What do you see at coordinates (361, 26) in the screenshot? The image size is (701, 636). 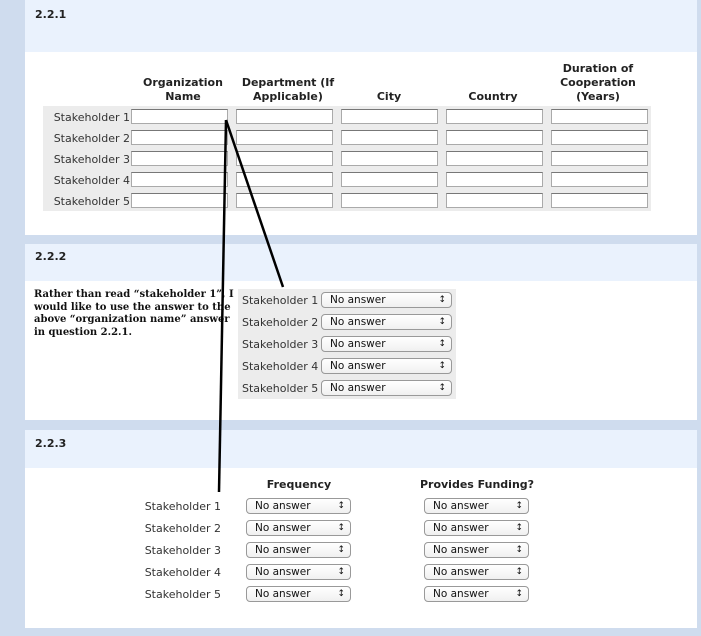 I see `section-title-2-2-1: 2.2.1` at bounding box center [361, 26].